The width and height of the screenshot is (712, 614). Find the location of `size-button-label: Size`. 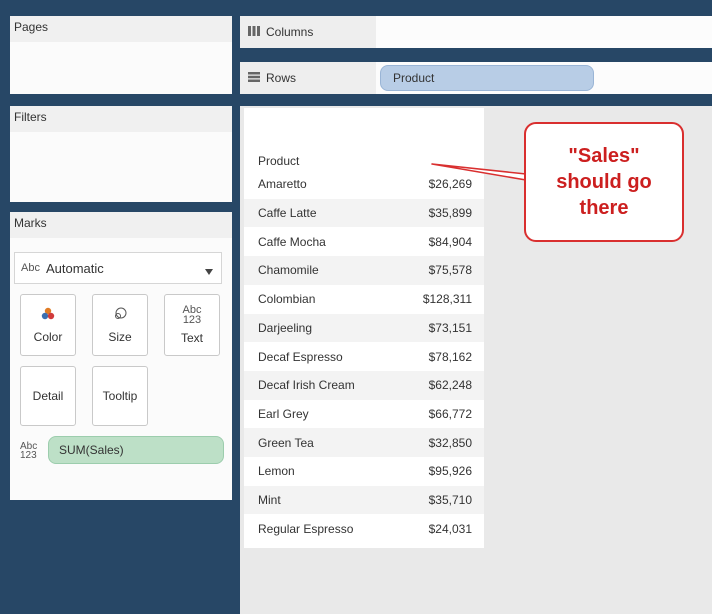

size-button-label: Size is located at coordinates (120, 336).